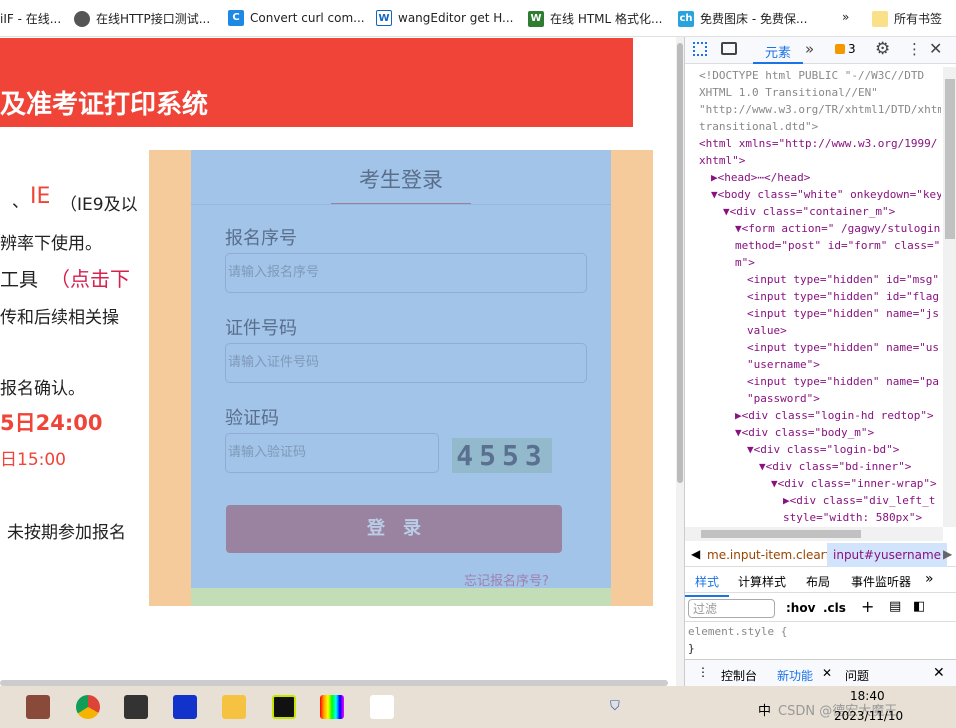  I want to click on captcha-image: 4553, so click(502, 455).